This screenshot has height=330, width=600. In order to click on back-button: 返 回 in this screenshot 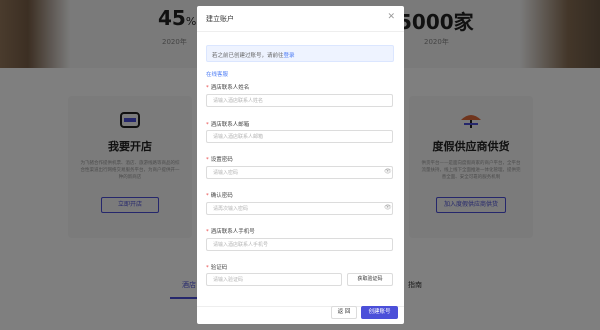, I will do `click(344, 312)`.